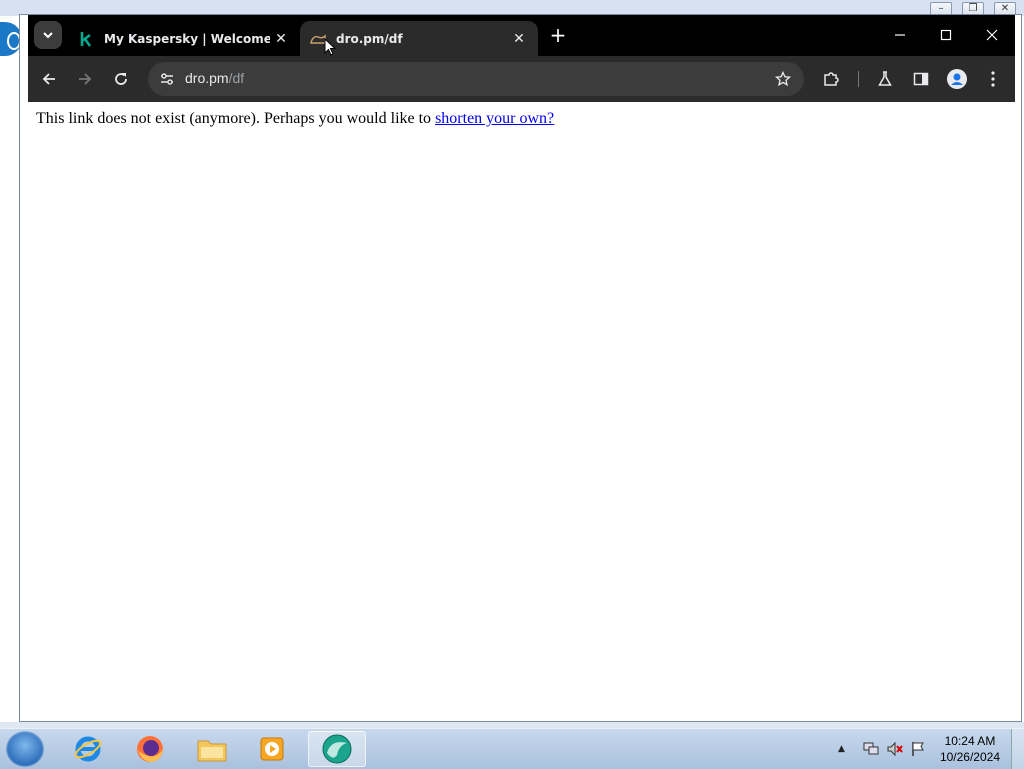 This screenshot has width=1024, height=769. I want to click on url-text: dro.pm/df, so click(214, 78).